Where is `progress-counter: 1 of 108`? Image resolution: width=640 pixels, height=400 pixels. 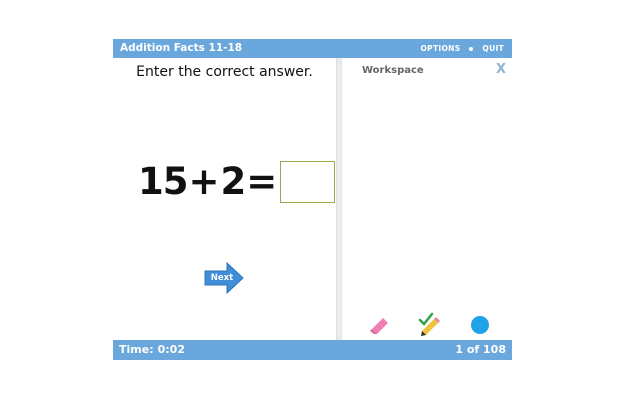
progress-counter: 1 of 108 is located at coordinates (480, 349).